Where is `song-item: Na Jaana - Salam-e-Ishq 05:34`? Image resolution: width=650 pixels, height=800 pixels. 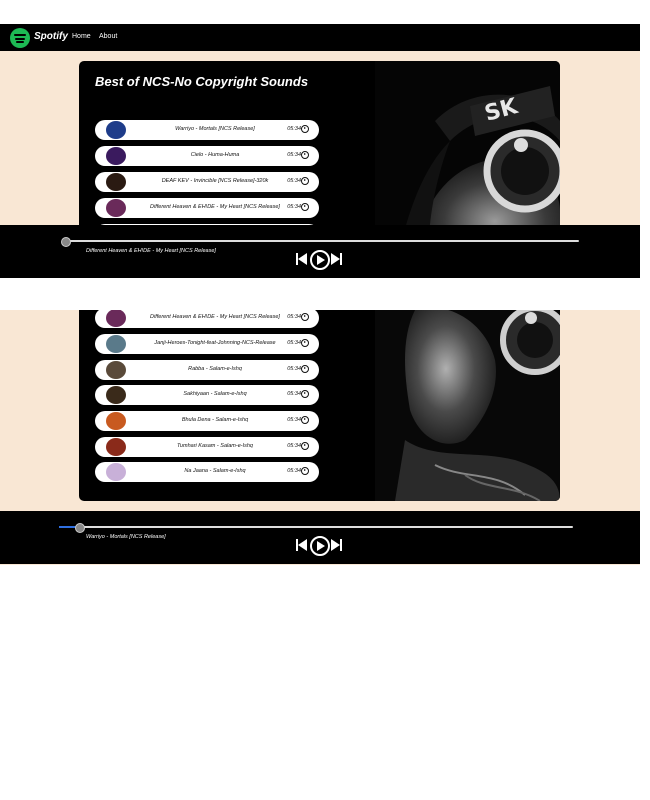 song-item: Na Jaana - Salam-e-Ishq 05:34 is located at coordinates (207, 472).